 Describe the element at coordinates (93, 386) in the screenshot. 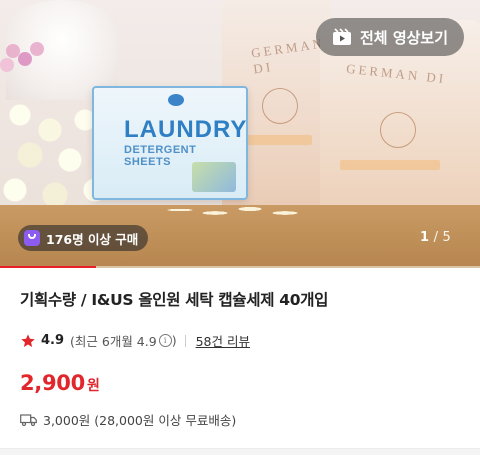

I see `price-currency: 원` at that location.